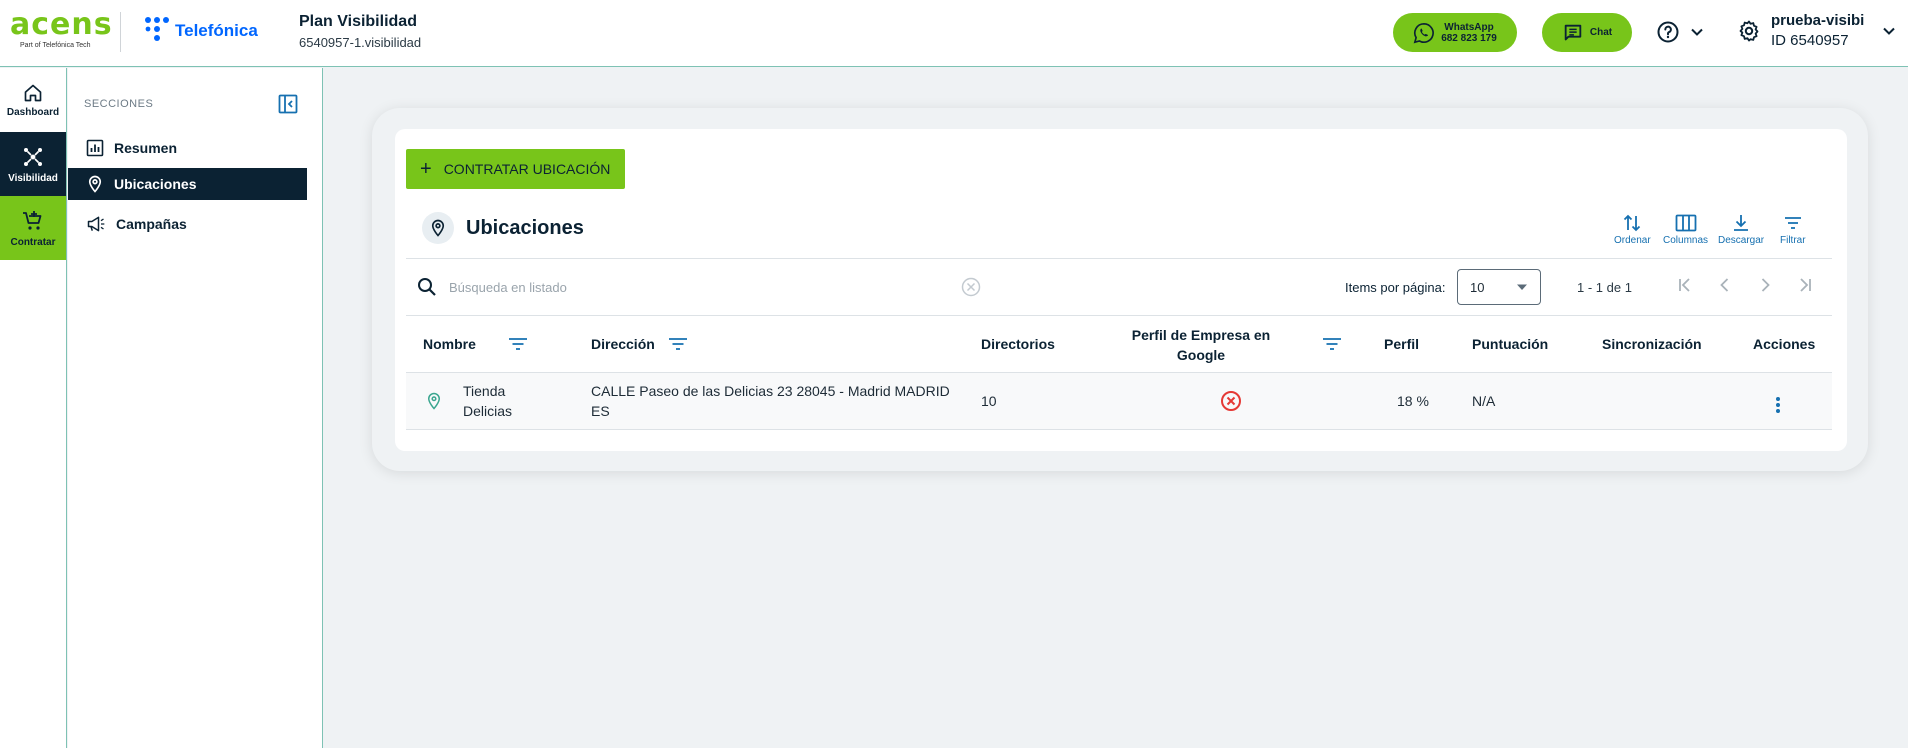 Image resolution: width=1908 pixels, height=748 pixels. What do you see at coordinates (1725, 285) in the screenshot?
I see `previous-page-icon` at bounding box center [1725, 285].